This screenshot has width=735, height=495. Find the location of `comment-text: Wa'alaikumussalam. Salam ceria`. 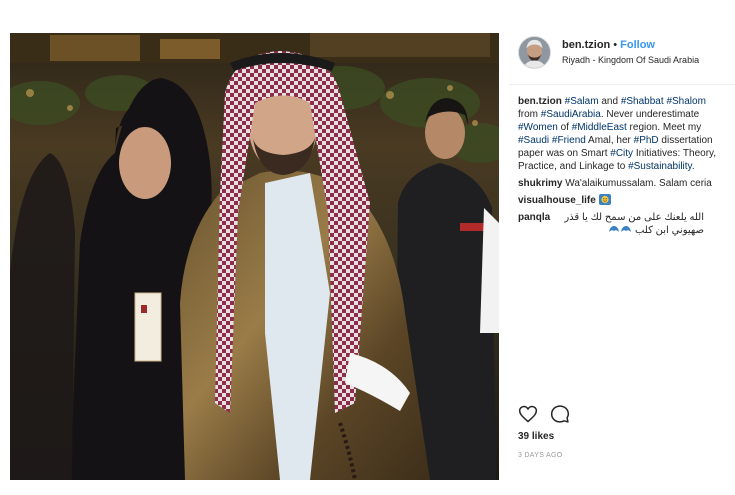

comment-text: Wa'alaikumussalam. Salam ceria is located at coordinates (638, 183).